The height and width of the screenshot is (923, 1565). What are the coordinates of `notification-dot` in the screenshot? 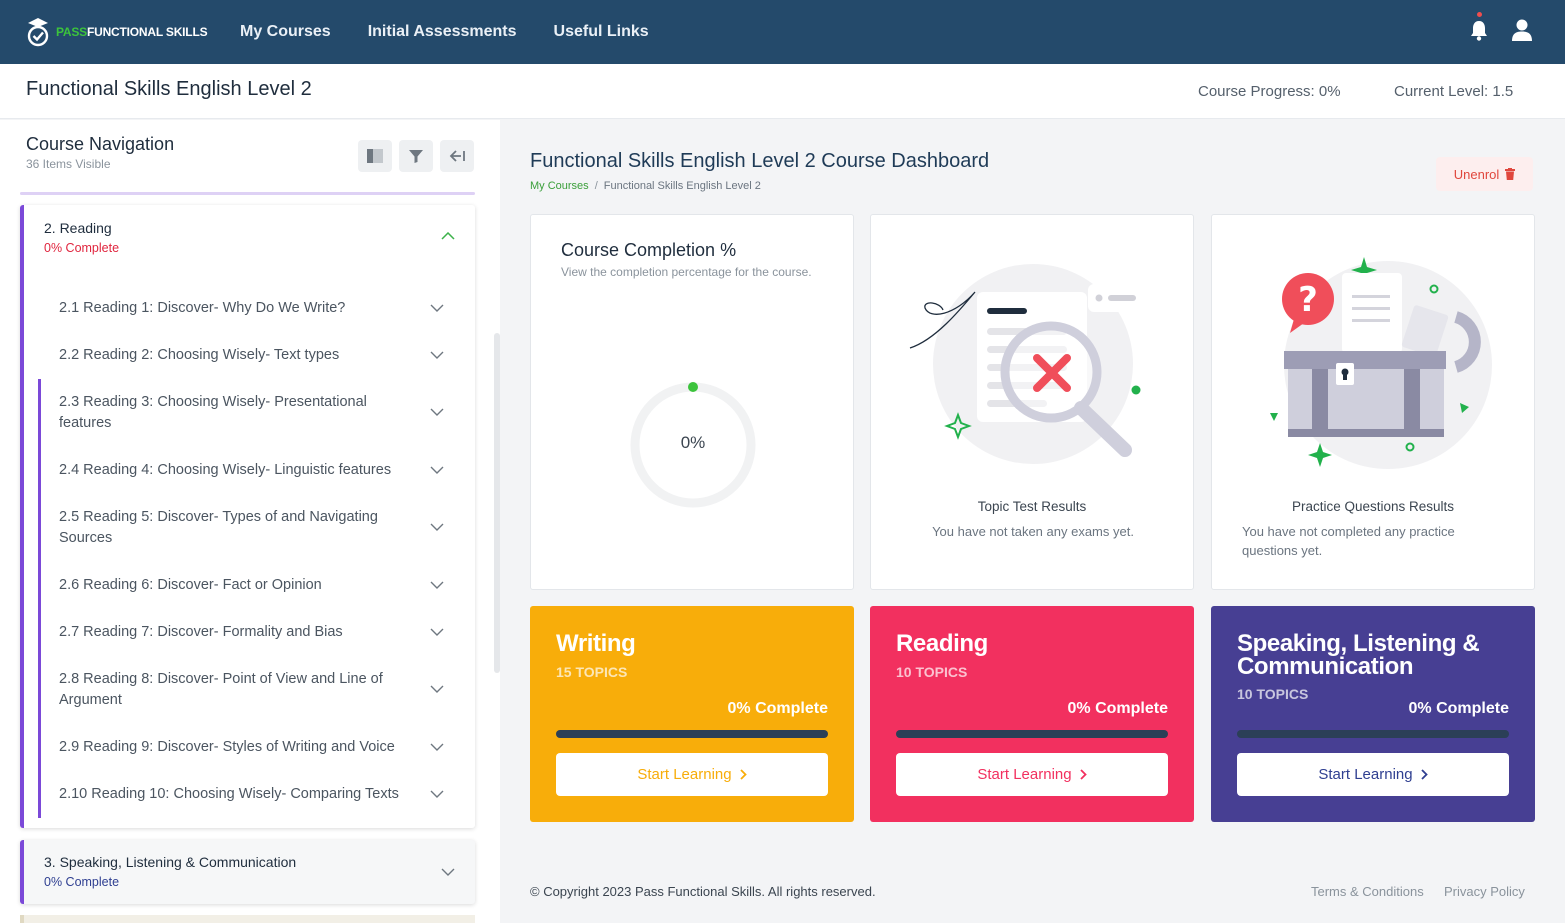 It's located at (1479, 14).